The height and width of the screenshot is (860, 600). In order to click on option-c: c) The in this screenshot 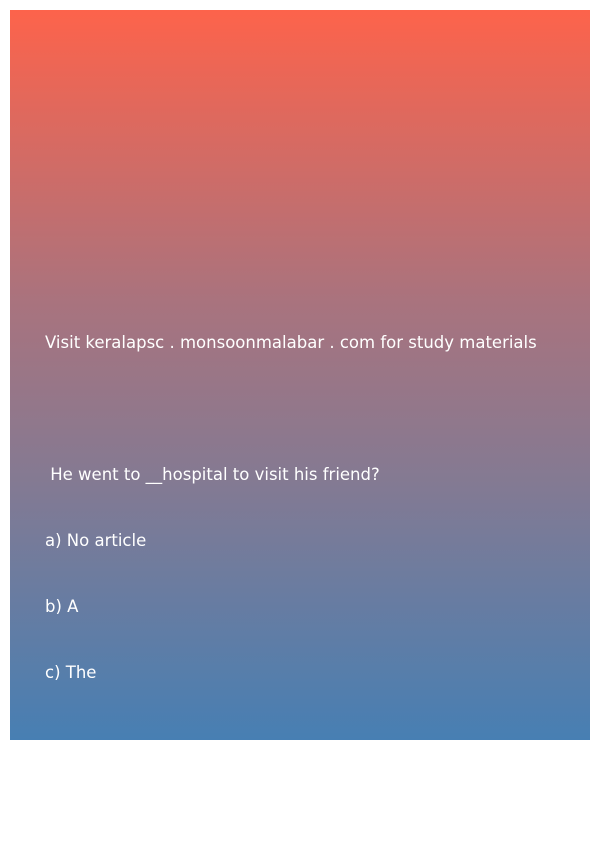, I will do `click(71, 672)`.